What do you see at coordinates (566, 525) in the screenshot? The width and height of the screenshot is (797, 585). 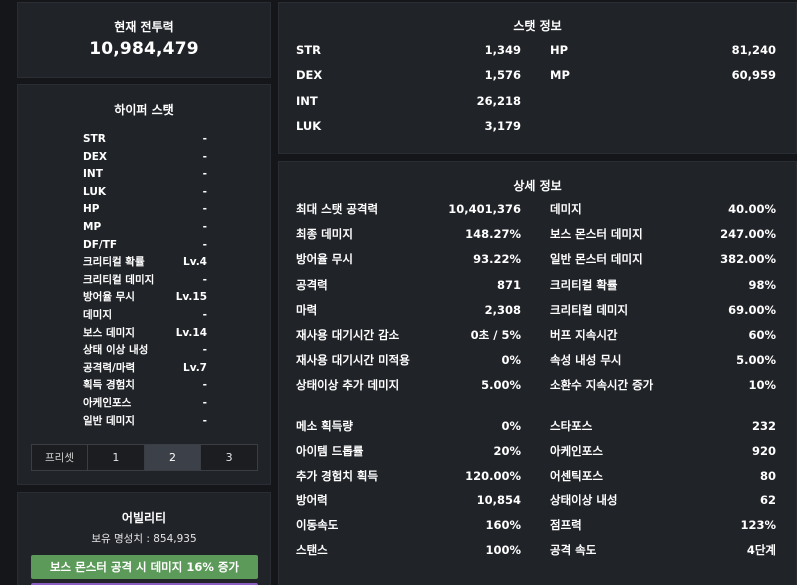 I see `detail-name: 점프력` at bounding box center [566, 525].